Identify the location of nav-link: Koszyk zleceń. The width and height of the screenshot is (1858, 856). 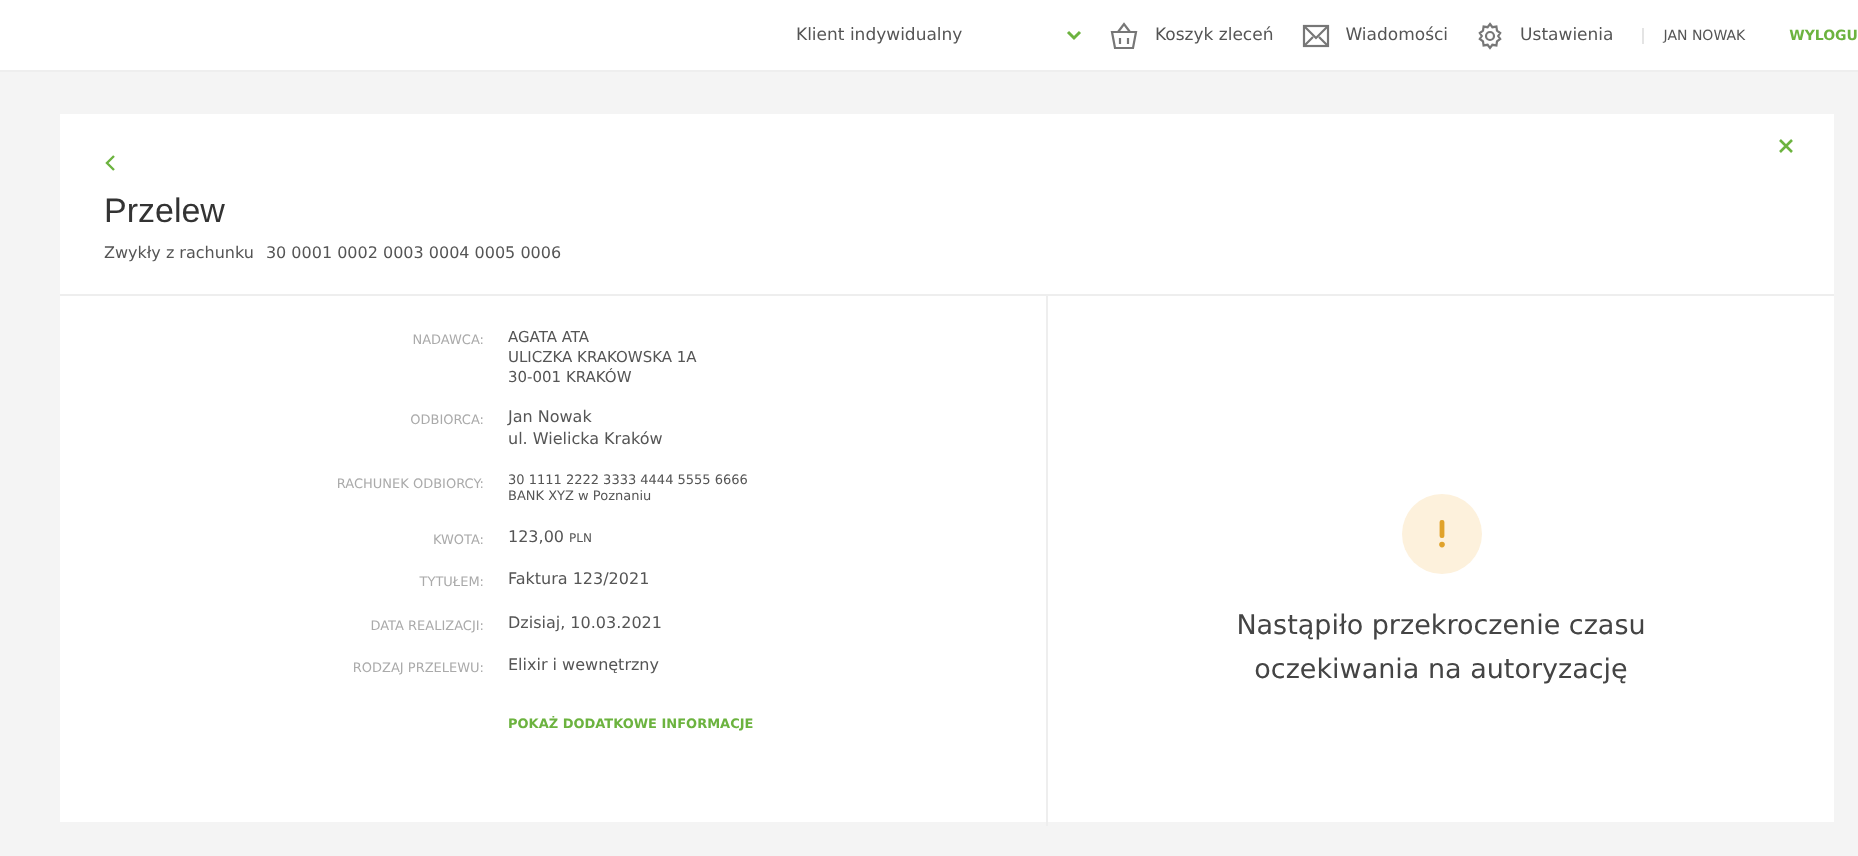
(1214, 35).